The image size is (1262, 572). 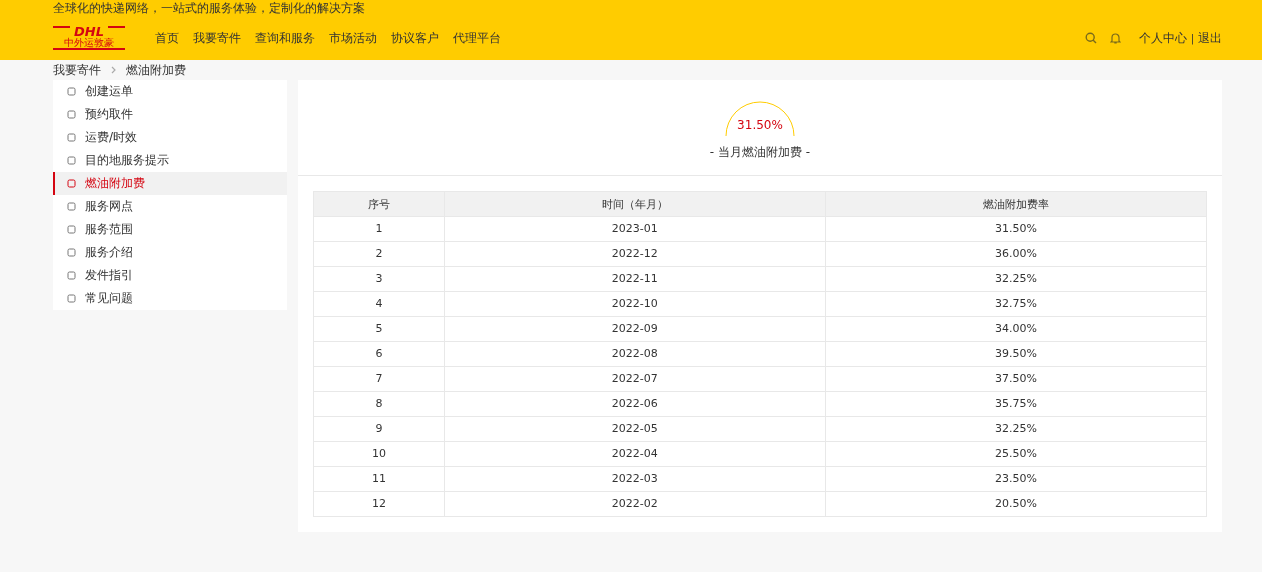 What do you see at coordinates (285, 38) in the screenshot?
I see `nav-link: 查询和服务` at bounding box center [285, 38].